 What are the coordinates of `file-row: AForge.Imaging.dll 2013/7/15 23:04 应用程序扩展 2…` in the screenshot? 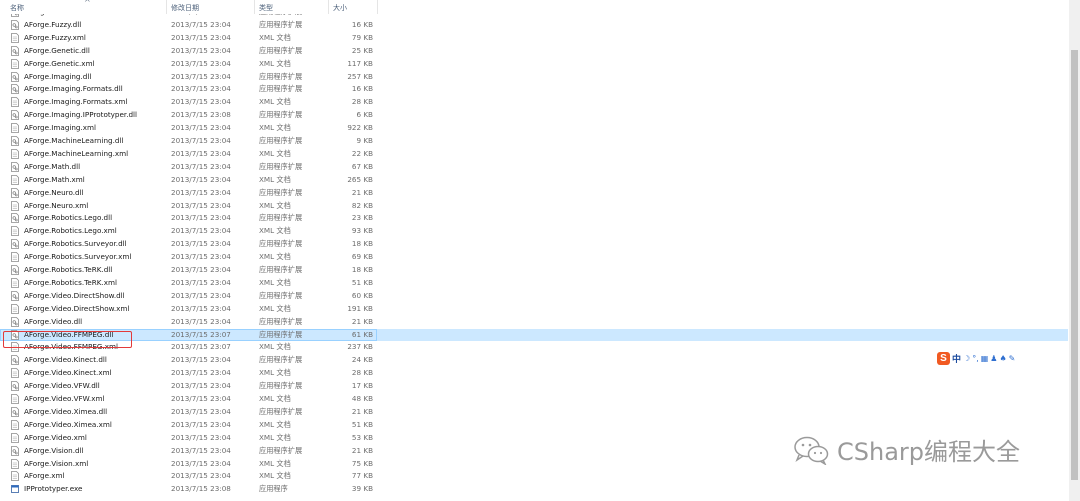 It's located at (534, 77).